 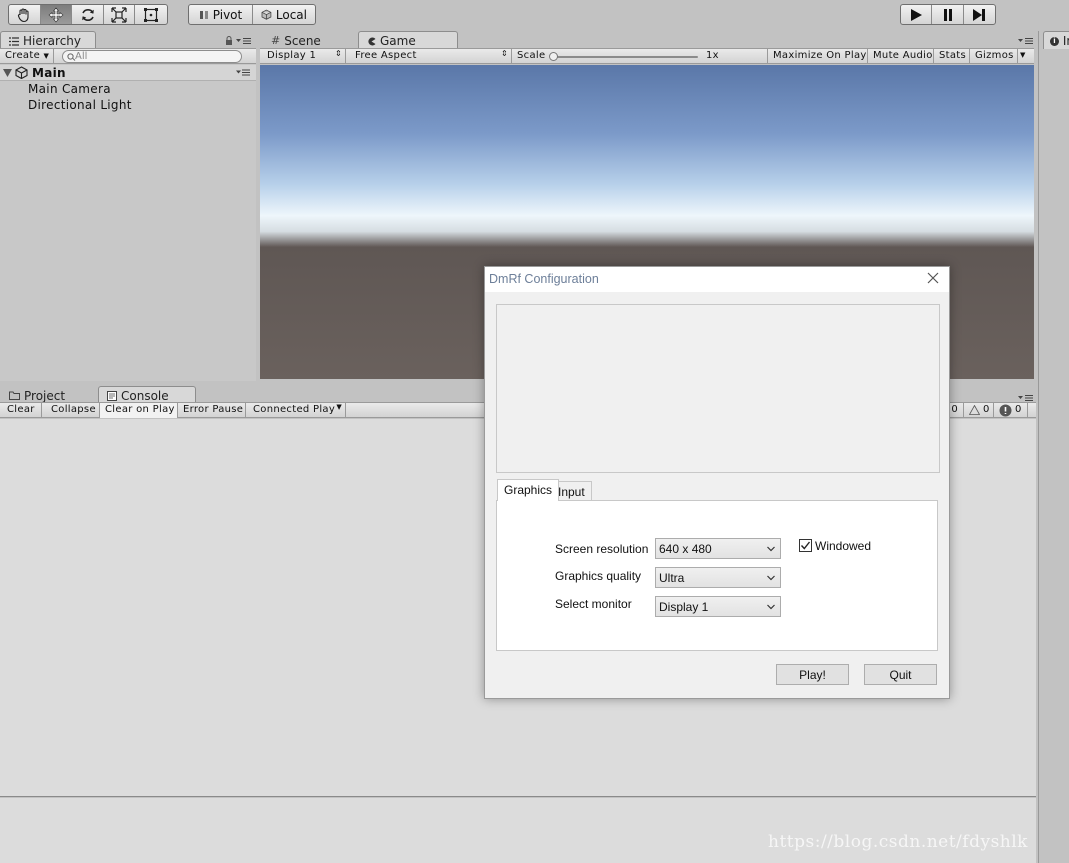 I want to click on mute-label: Mute Audio, so click(x=903, y=55).